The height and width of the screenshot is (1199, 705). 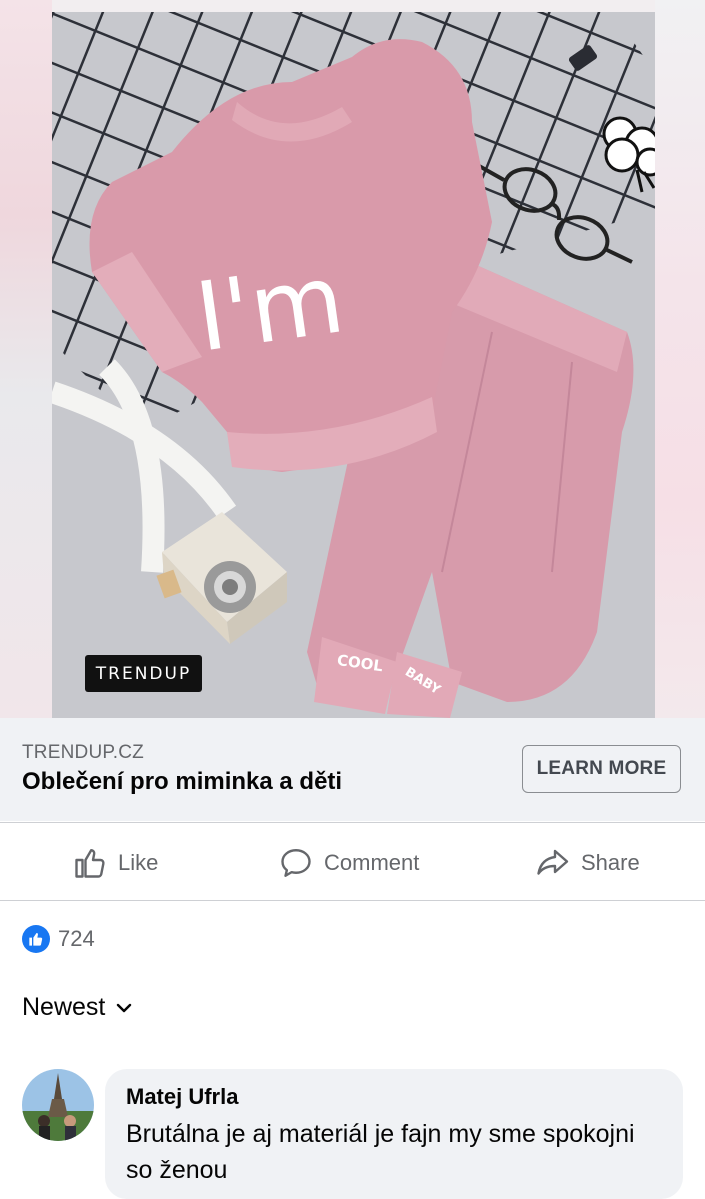 I want to click on comment-sort-dropdown: Newest, so click(x=77, y=1007).